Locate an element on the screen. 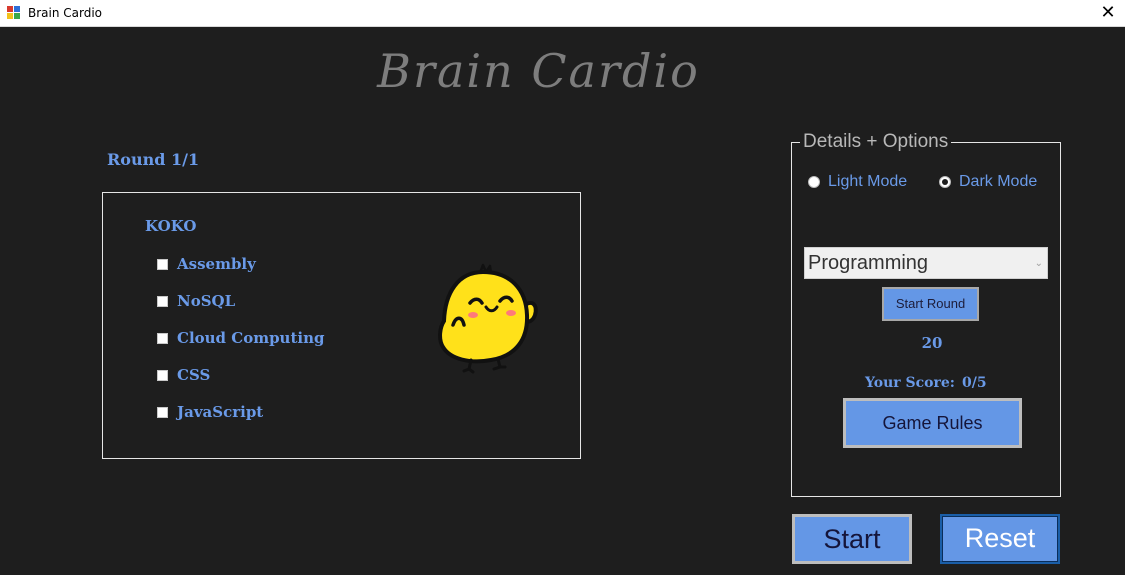 This screenshot has width=1125, height=575. light-mode-radio: Light Mode is located at coordinates (857, 182).